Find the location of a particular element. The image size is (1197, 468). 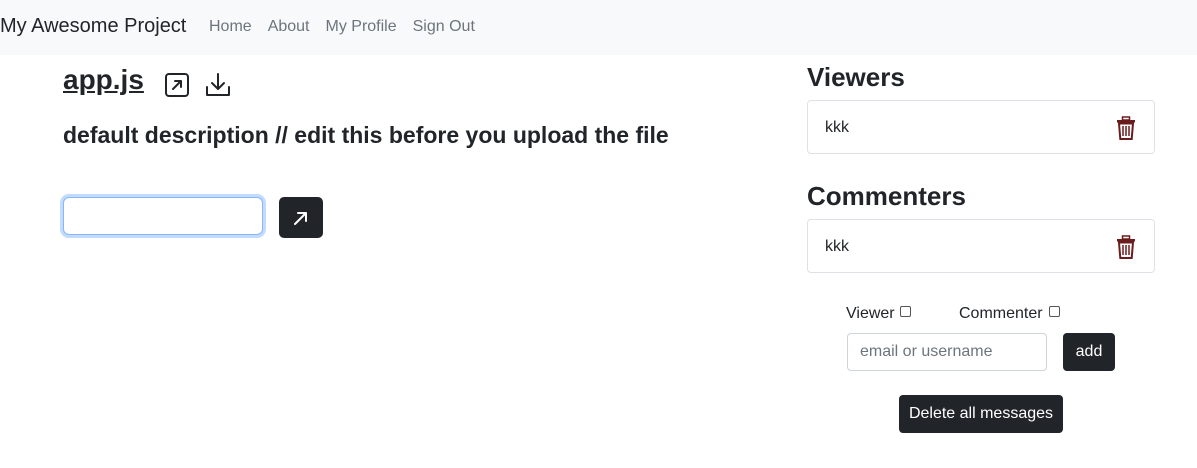

commenter-name: kkk is located at coordinates (837, 246).